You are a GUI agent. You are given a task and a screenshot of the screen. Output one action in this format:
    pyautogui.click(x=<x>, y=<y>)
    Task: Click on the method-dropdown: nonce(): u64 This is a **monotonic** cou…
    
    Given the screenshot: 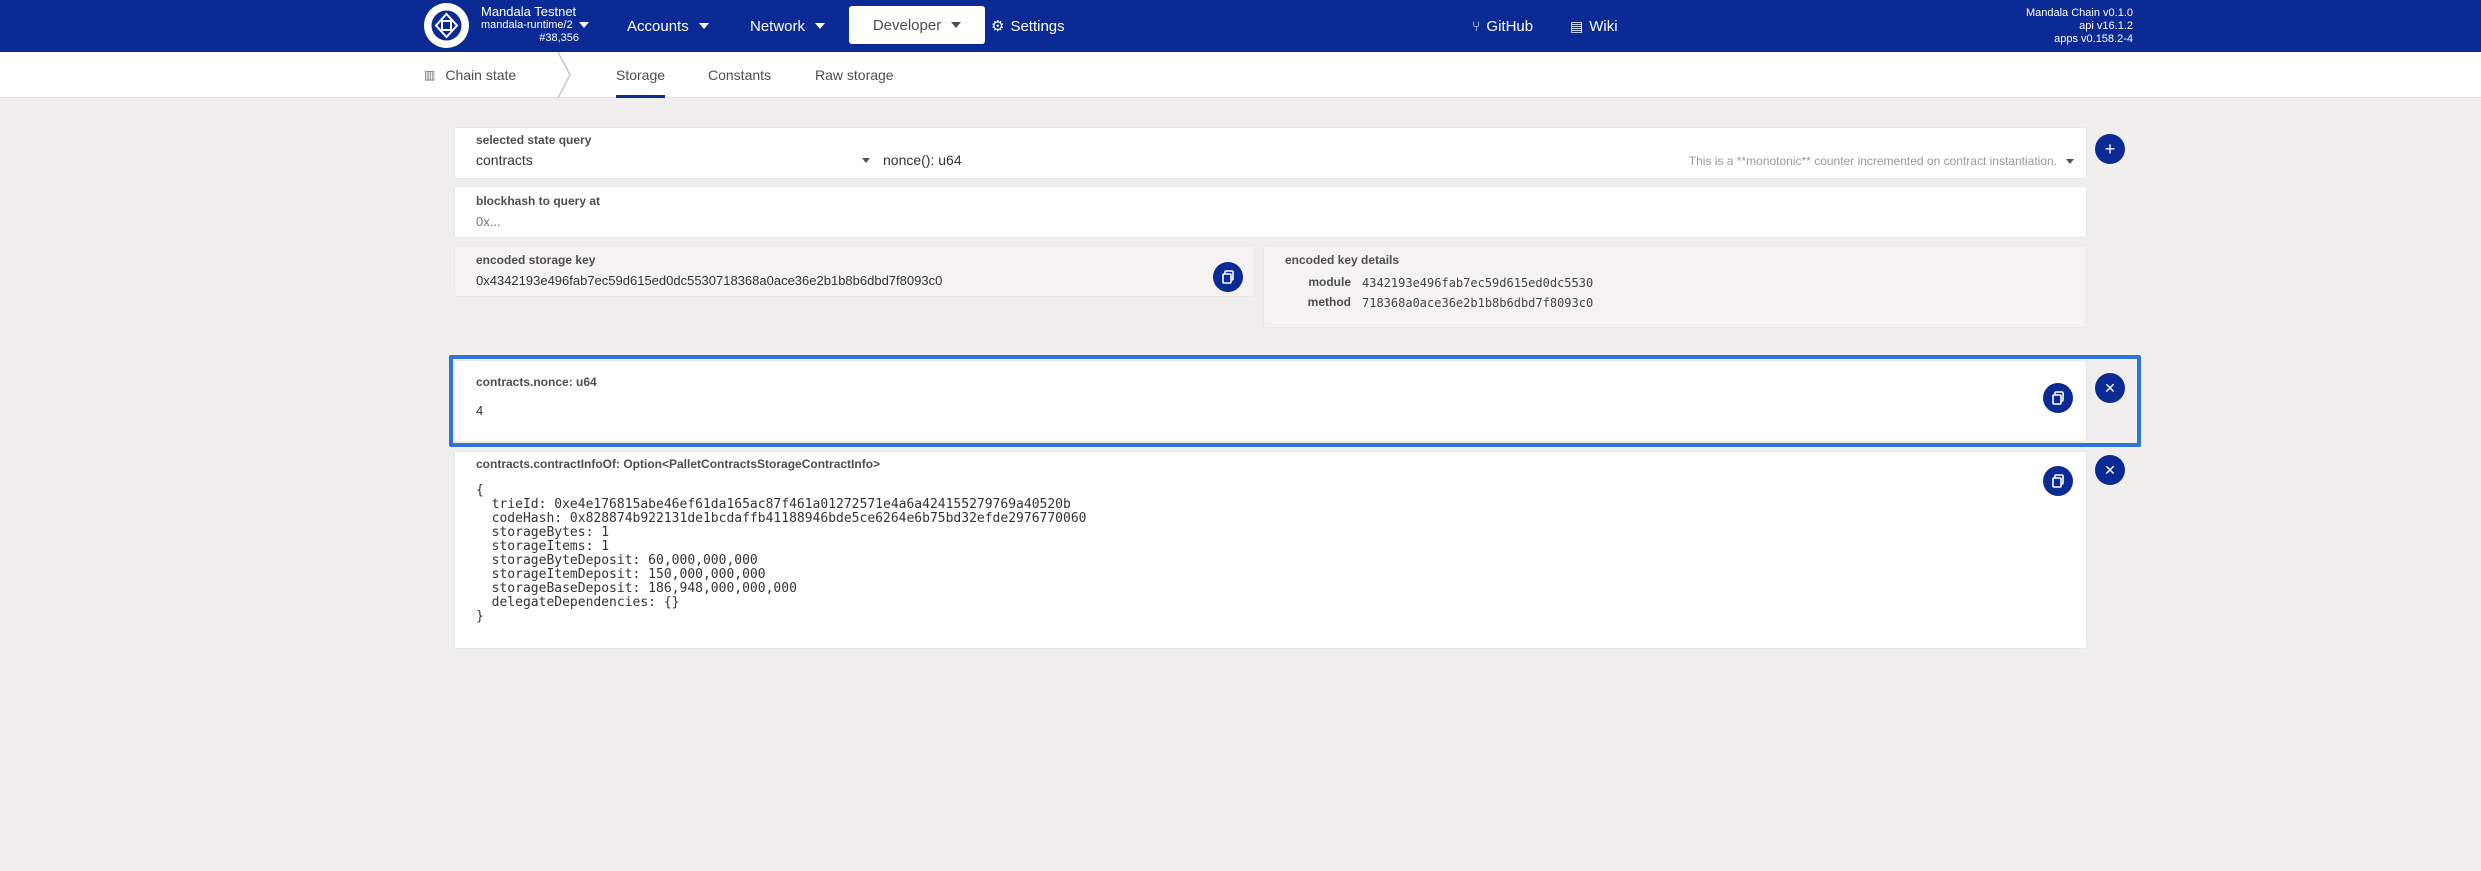 What is the action you would take?
    pyautogui.click(x=1480, y=161)
    